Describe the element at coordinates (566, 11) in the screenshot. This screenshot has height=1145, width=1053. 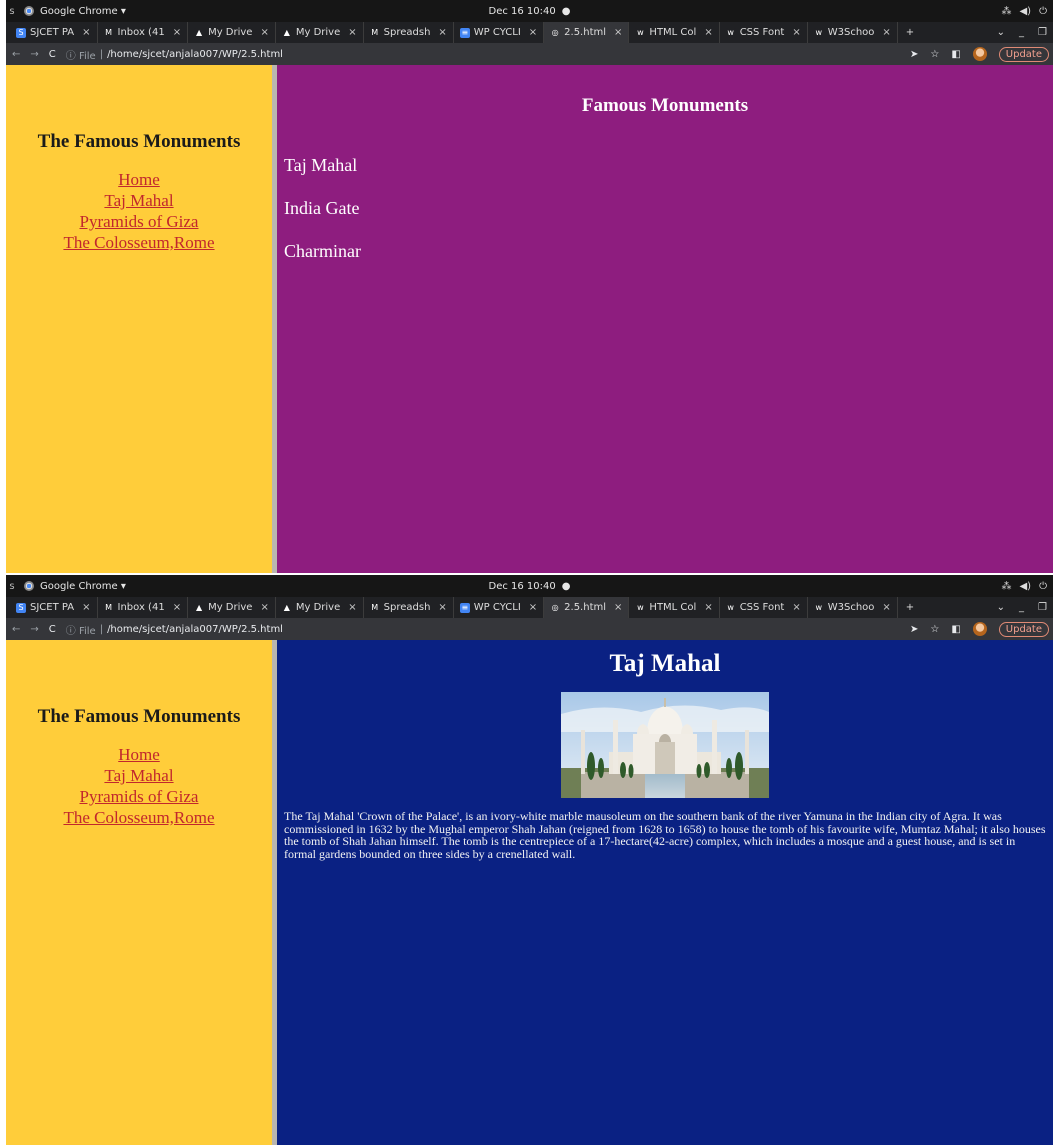
I see `record-indicator: ●` at that location.